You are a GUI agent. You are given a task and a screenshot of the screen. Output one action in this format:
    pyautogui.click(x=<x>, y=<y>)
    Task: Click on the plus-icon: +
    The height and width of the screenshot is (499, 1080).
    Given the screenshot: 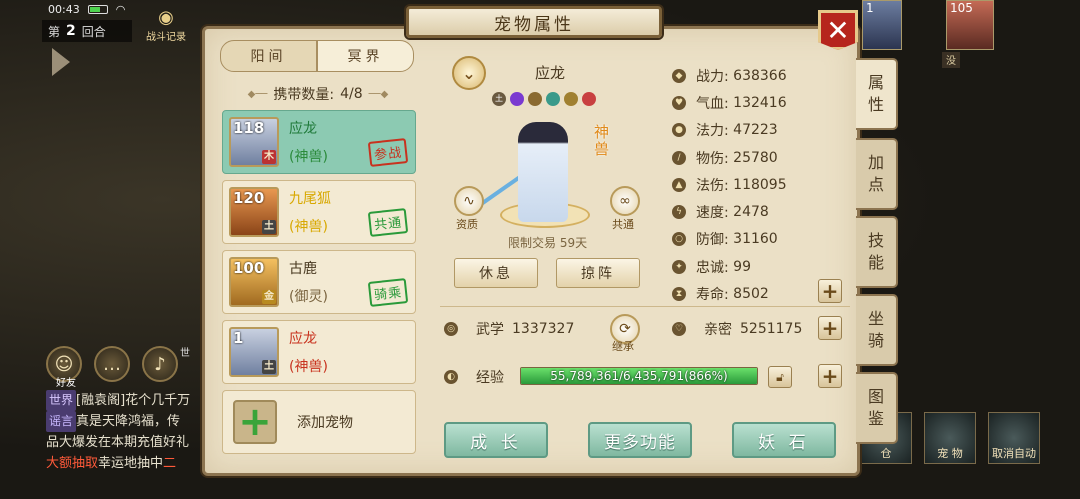 What is the action you would take?
    pyautogui.click(x=830, y=328)
    